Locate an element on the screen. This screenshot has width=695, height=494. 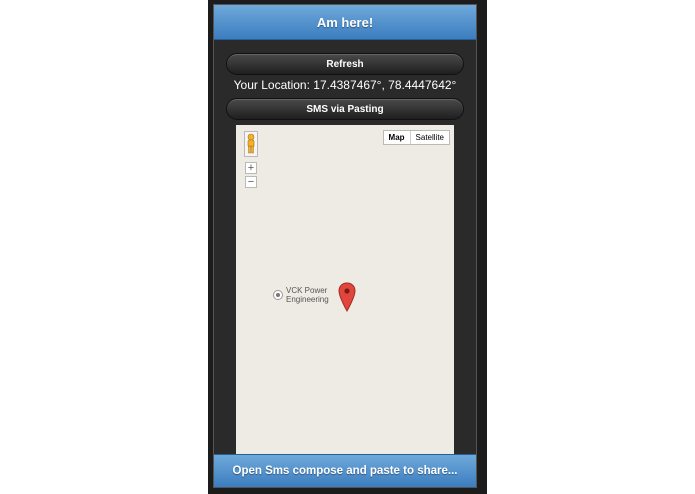
header-bar: Am here! is located at coordinates (345, 22).